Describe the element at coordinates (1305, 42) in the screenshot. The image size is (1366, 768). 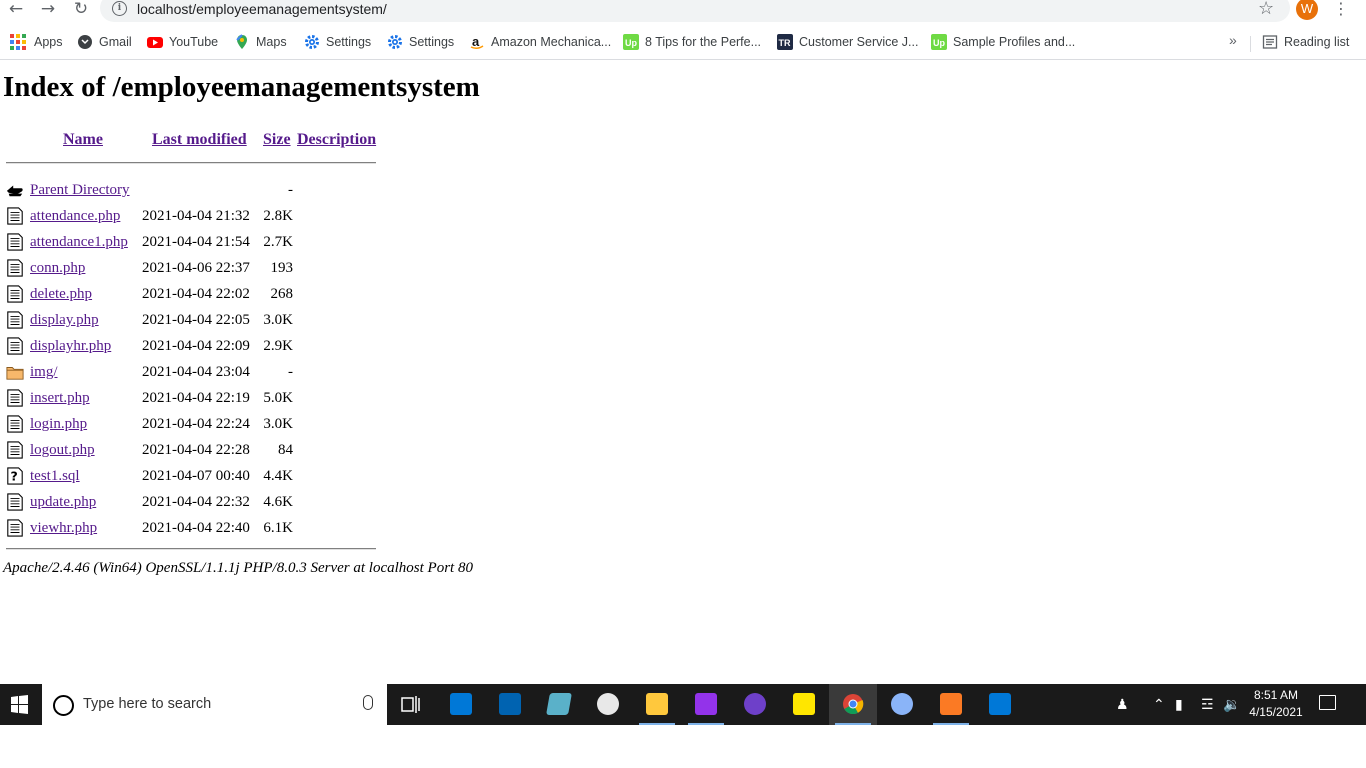
I see `reading-list-button: Reading list` at that location.